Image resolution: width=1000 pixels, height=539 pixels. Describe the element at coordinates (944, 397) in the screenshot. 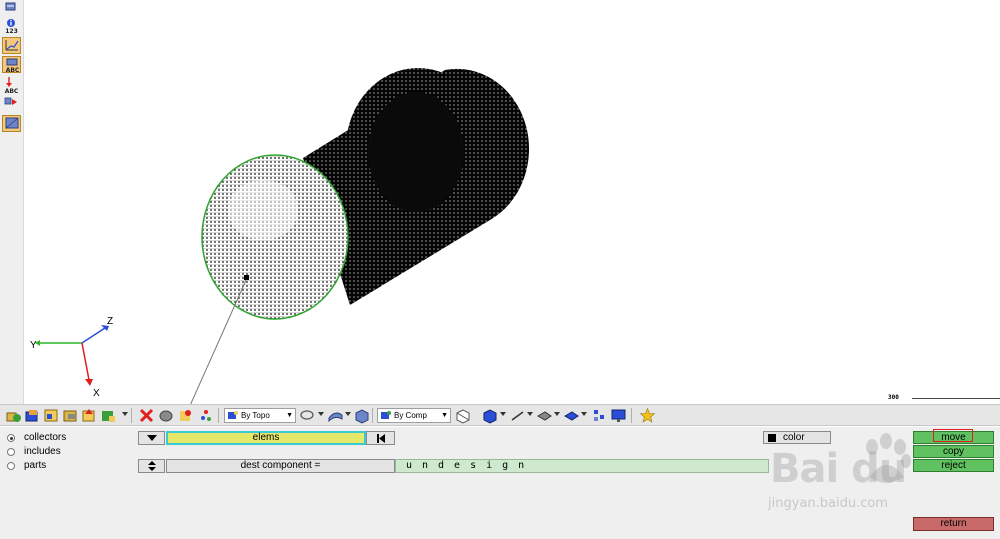

I see `scale-bar: 300` at that location.